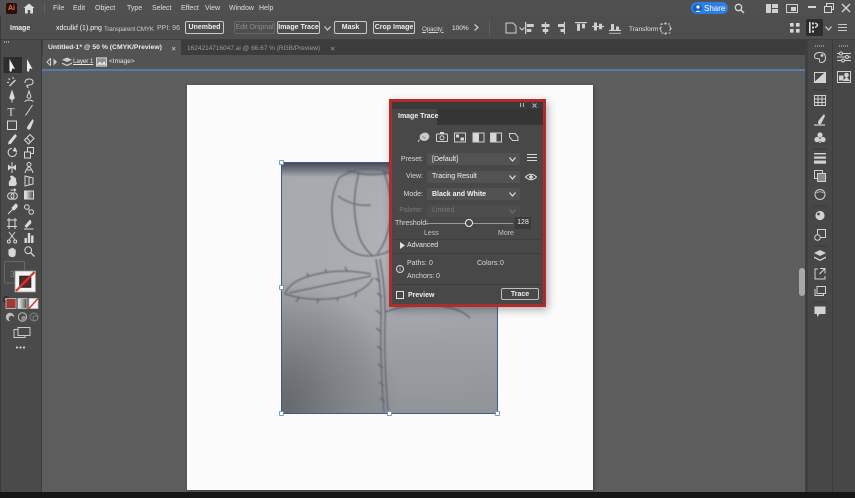  Describe the element at coordinates (12, 274) in the screenshot. I see `svg-text: 3` at that location.